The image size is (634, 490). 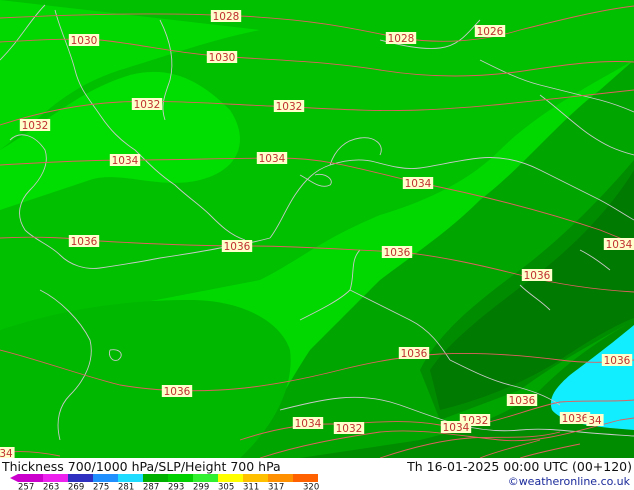 What do you see at coordinates (14, 478) in the screenshot?
I see `scale-arrow-icon` at bounding box center [14, 478].